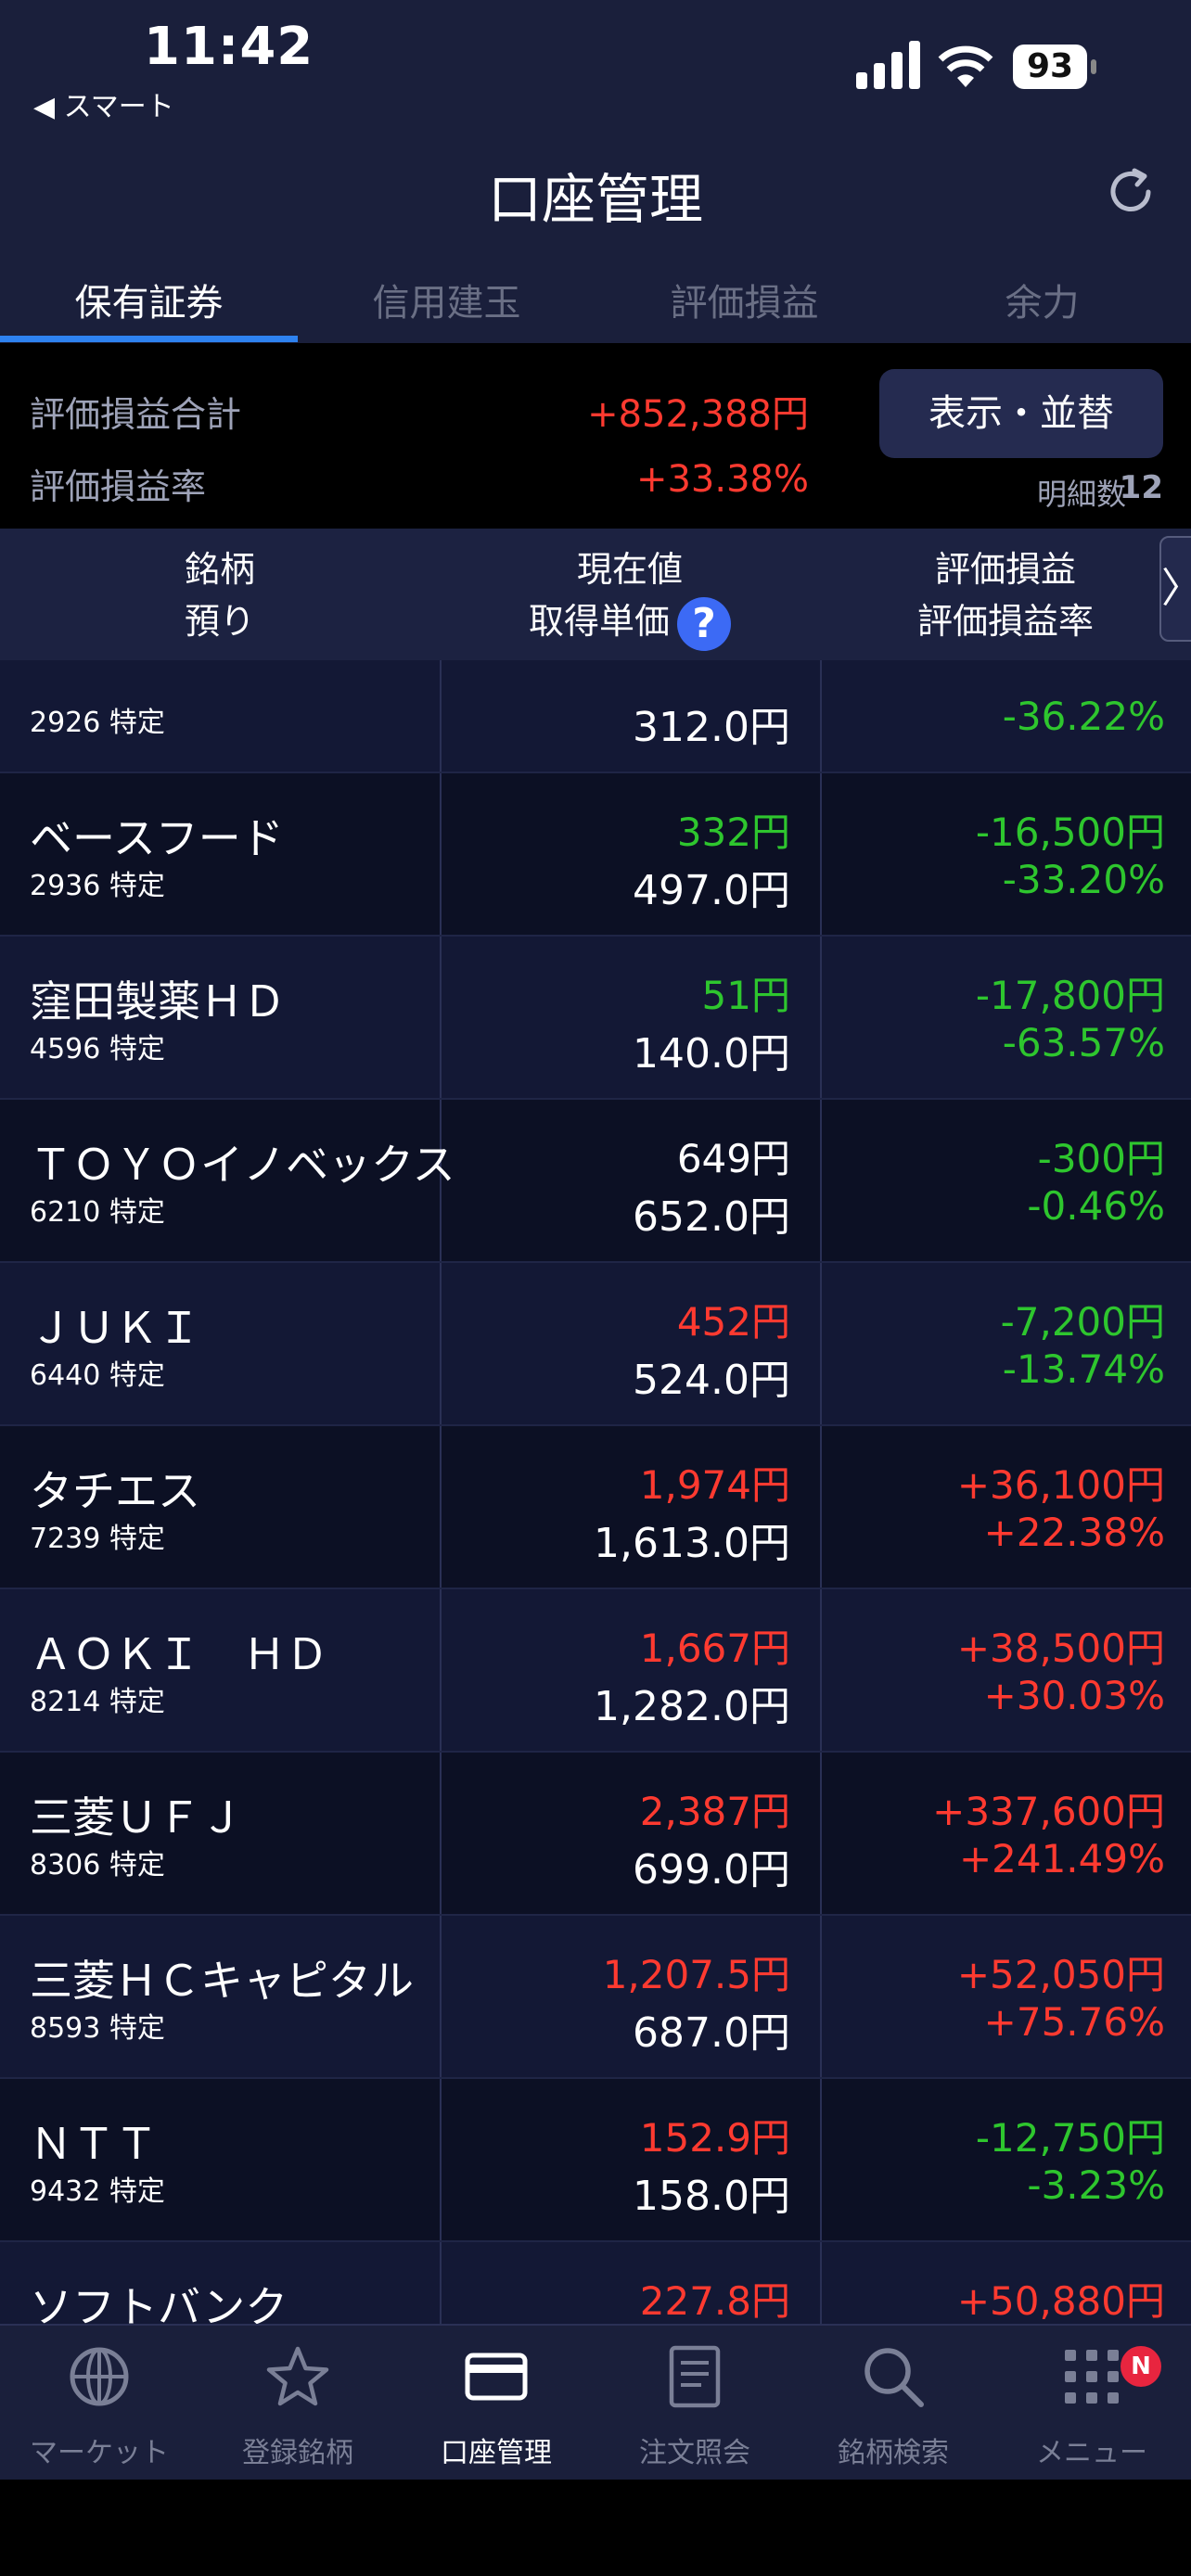 The width and height of the screenshot is (1191, 2576). I want to click on search-icon, so click(894, 2378).